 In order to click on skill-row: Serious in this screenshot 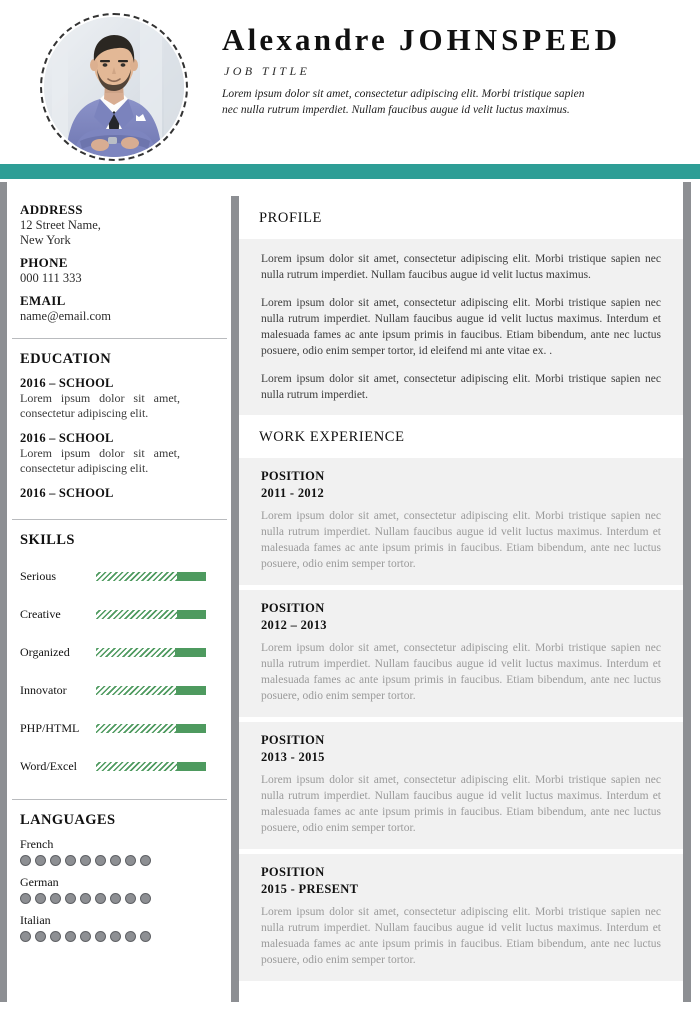, I will do `click(125, 576)`.